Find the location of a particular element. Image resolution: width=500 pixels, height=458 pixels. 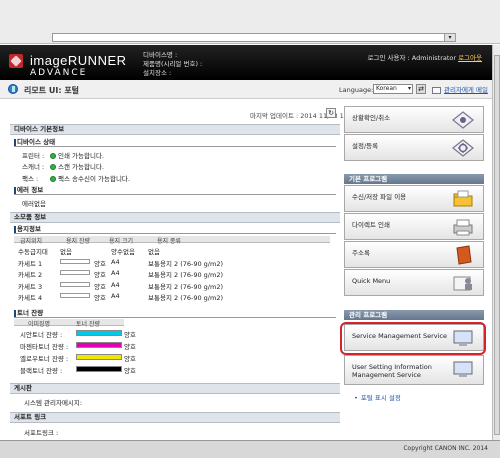

subsection-device-status: 디바이스 상태 is located at coordinates (175, 142).